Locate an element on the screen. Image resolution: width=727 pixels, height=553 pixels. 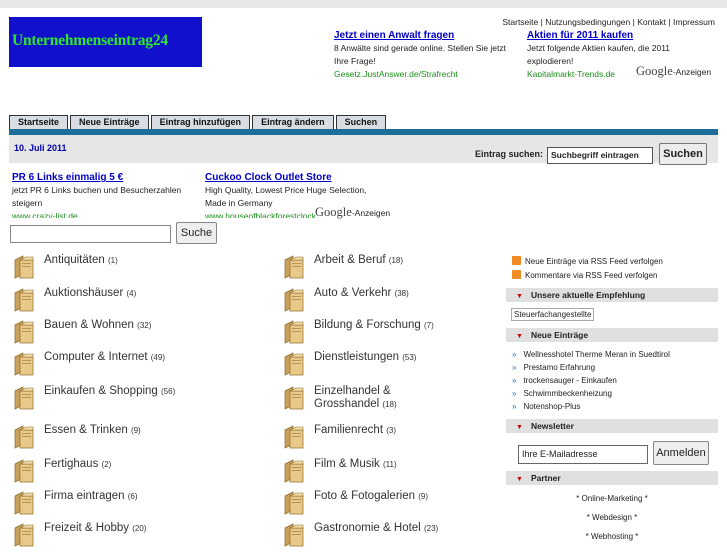
category-label: Essen & Trinken (9) is located at coordinates (92, 430).